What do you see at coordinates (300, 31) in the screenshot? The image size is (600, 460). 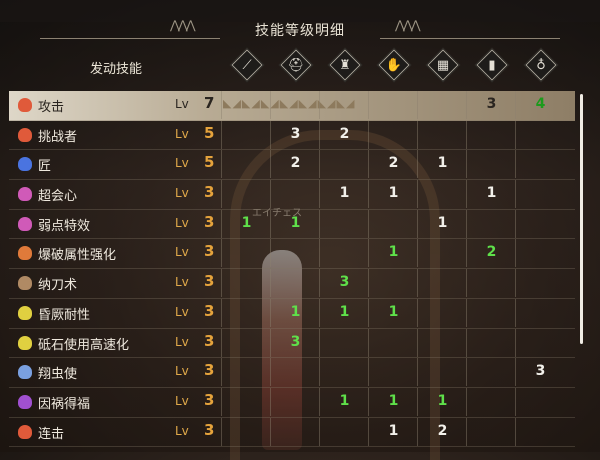 I see `page-title: 技能等级明细` at bounding box center [300, 31].